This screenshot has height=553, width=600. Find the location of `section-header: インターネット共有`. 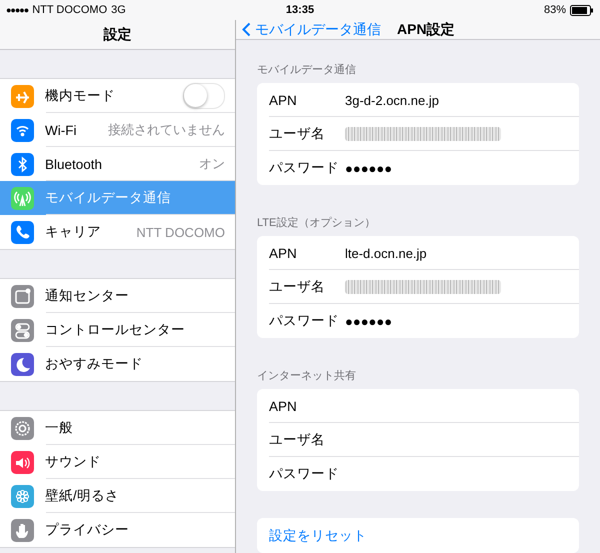

section-header: インターネット共有 is located at coordinates (307, 376).